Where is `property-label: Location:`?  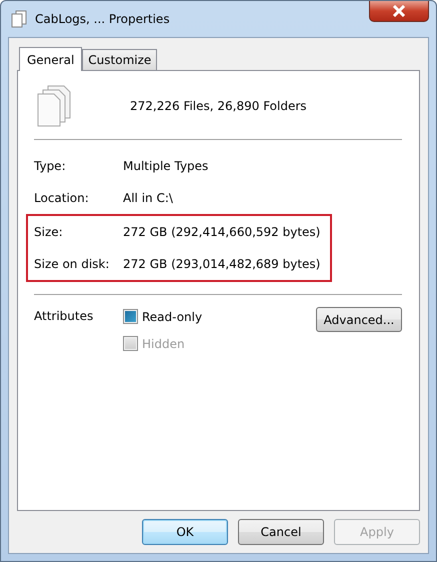 property-label: Location: is located at coordinates (62, 198).